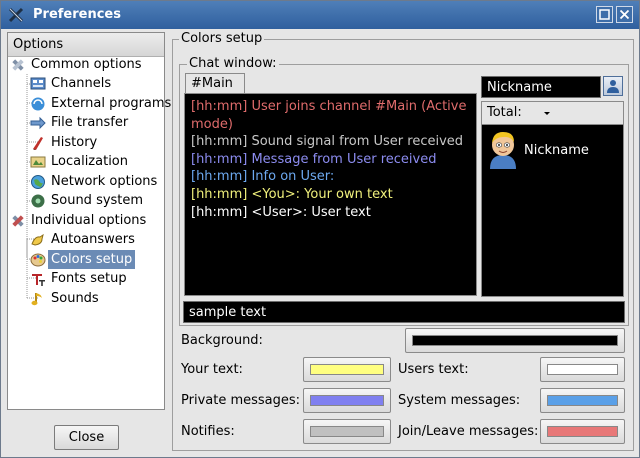 The height and width of the screenshot is (458, 640). Describe the element at coordinates (38, 279) in the screenshot. I see `fonts-icon` at that location.